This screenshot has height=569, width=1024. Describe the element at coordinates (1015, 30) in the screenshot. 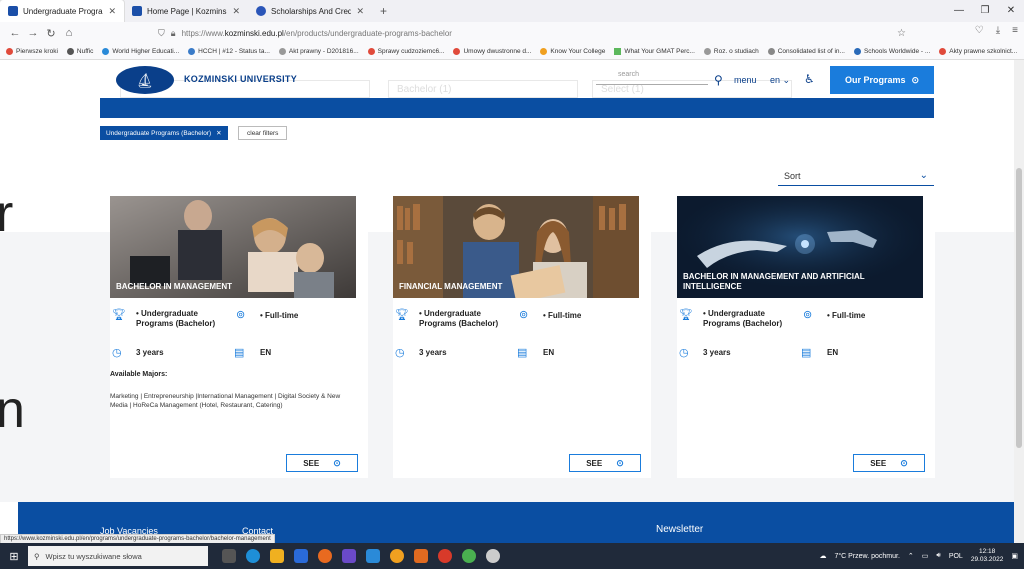

I see `hamburger-menu-icon: ≡` at that location.